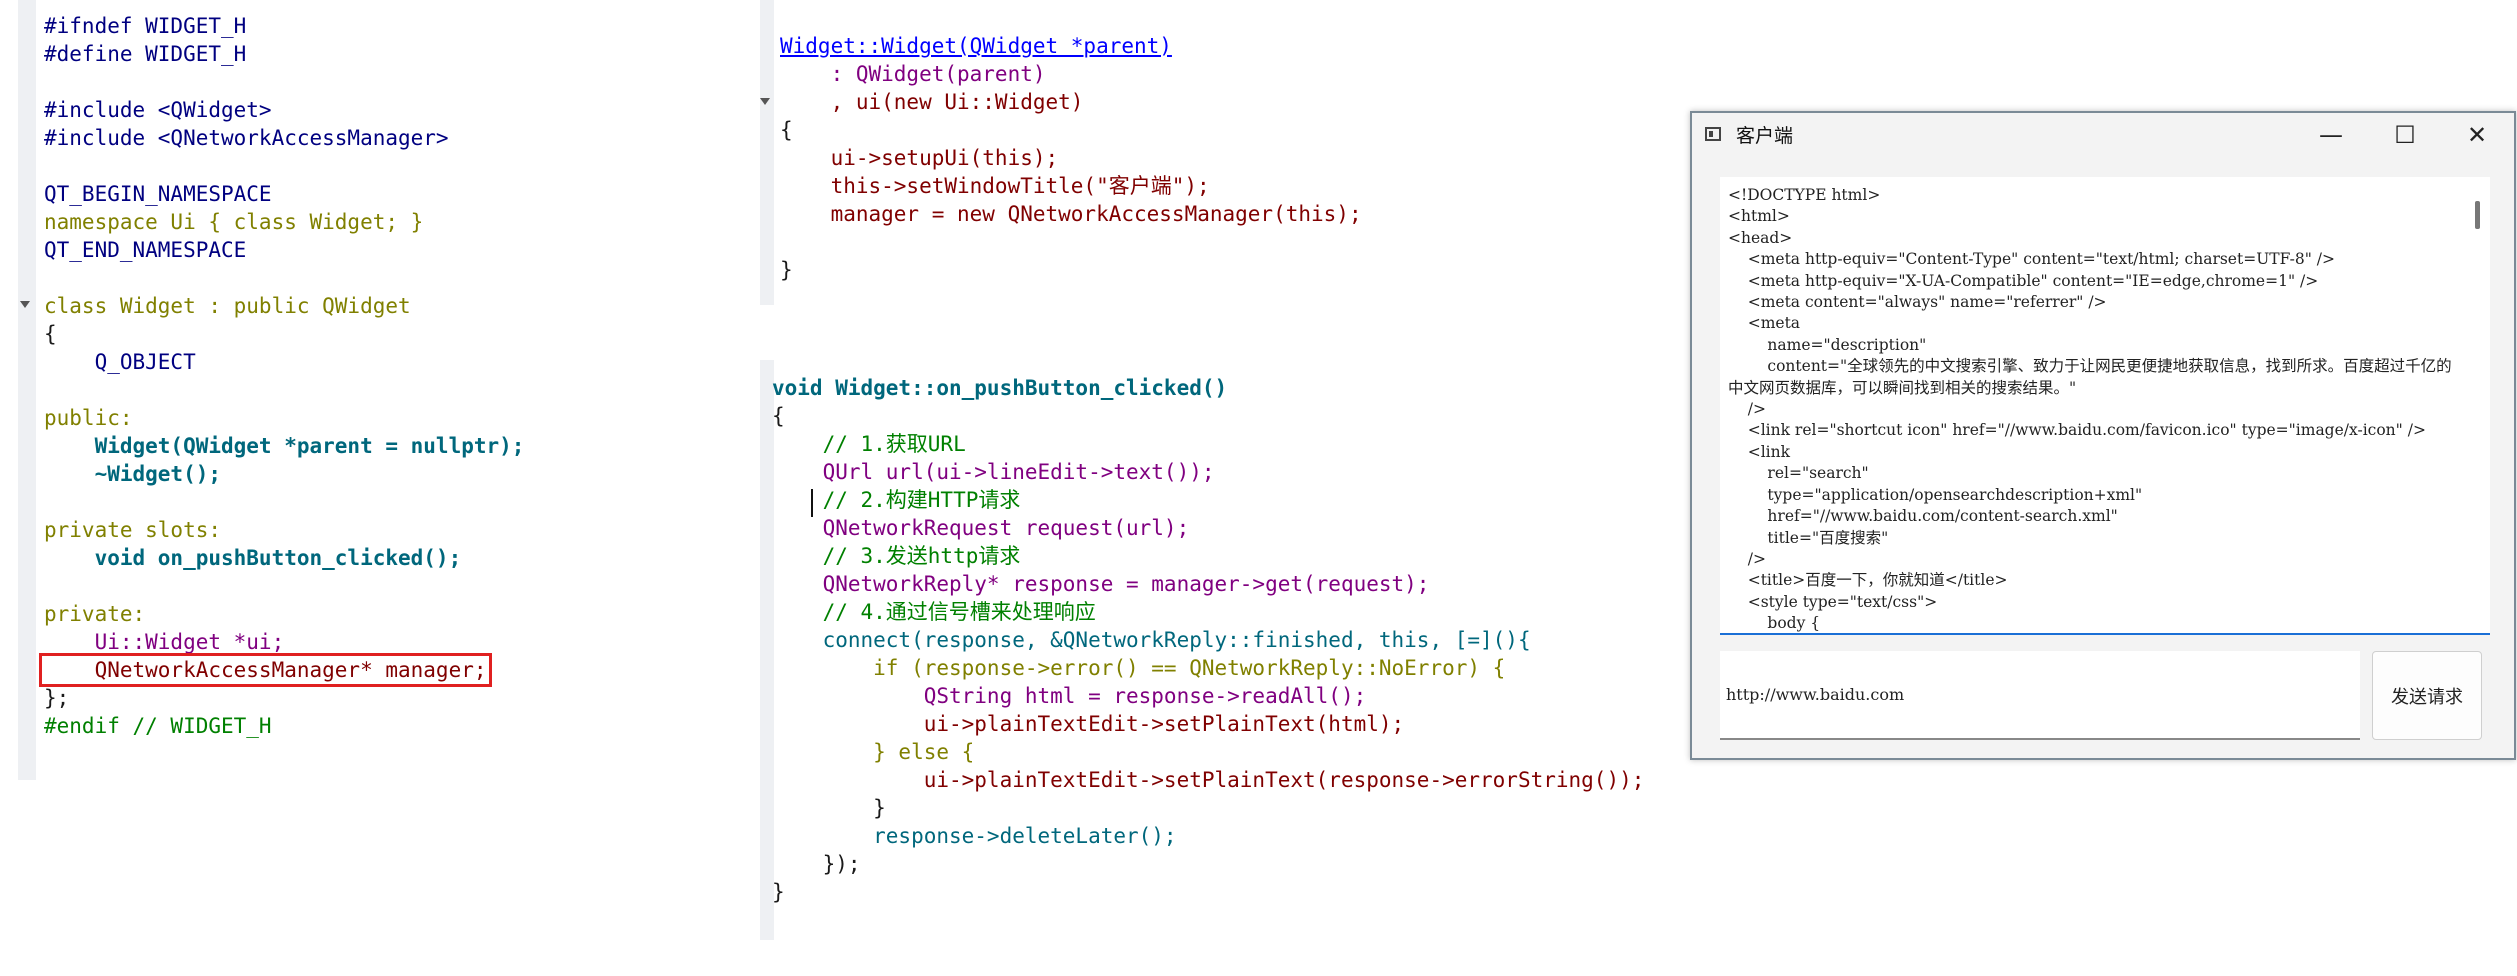  What do you see at coordinates (158, 194) in the screenshot?
I see `code-line: QT_BEGIN_NAMESPACE` at bounding box center [158, 194].